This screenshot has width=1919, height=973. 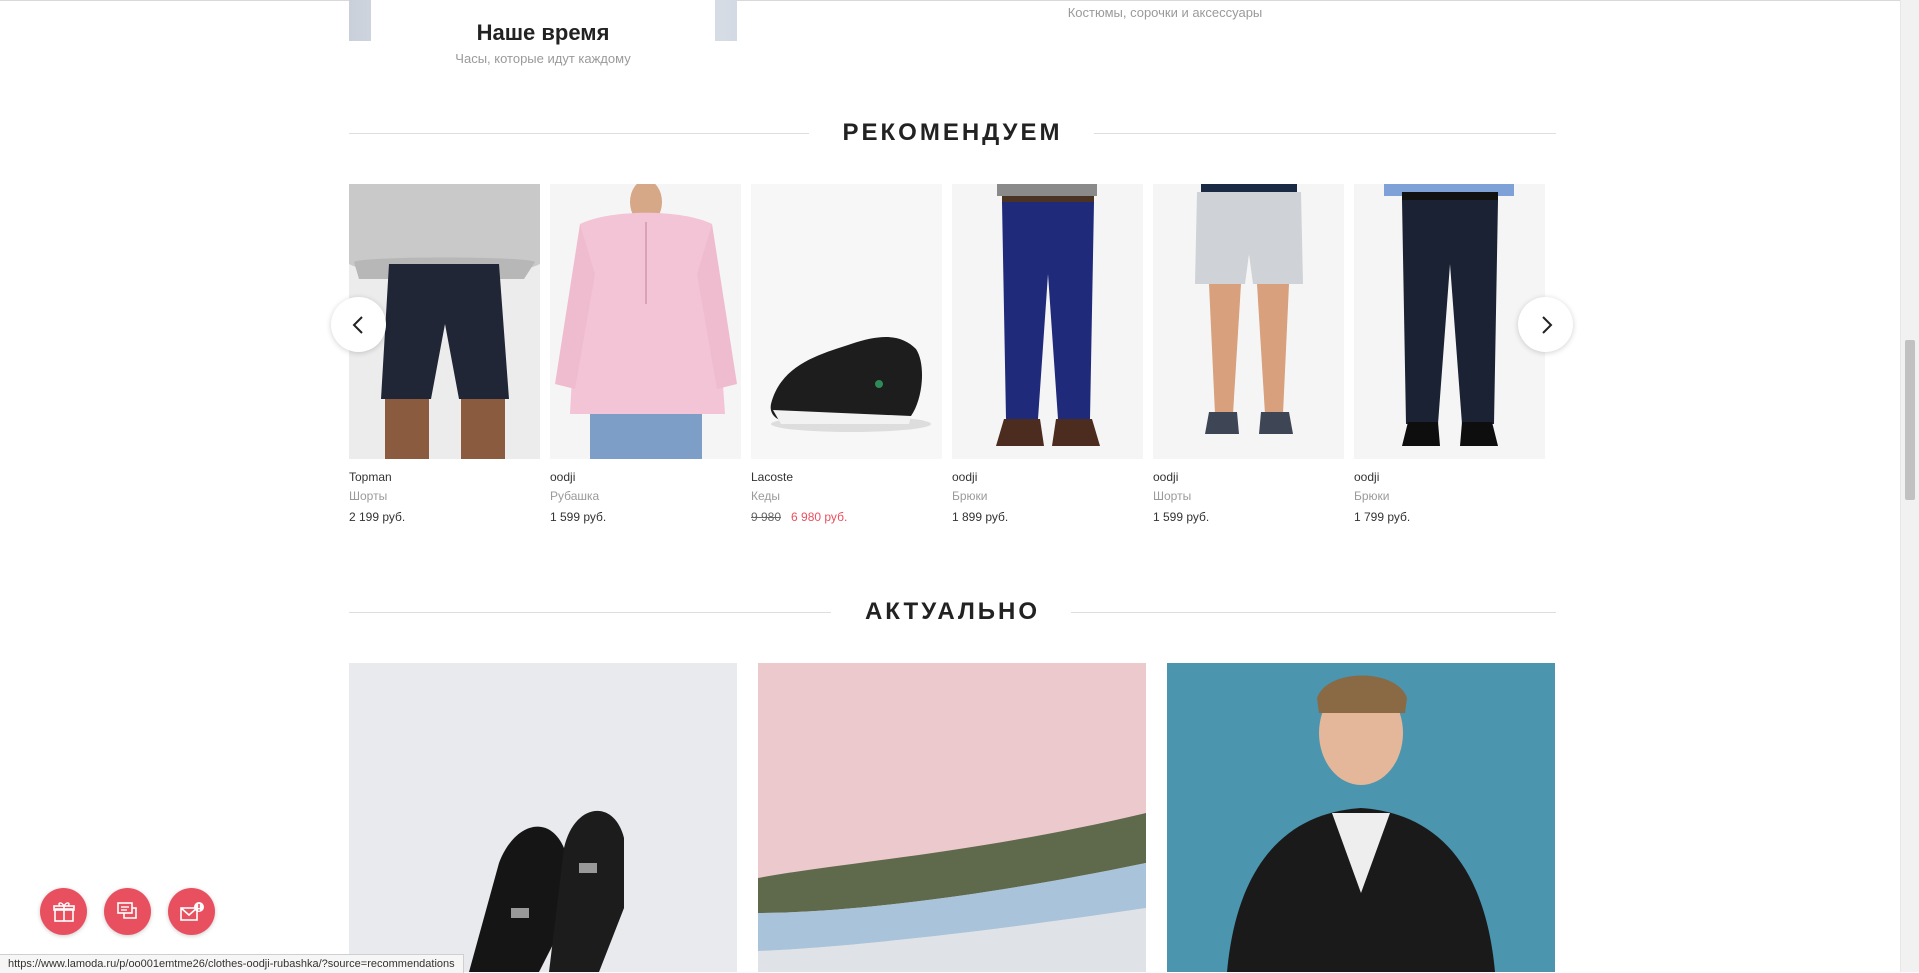 I want to click on page-scrollbar, so click(x=1909, y=486).